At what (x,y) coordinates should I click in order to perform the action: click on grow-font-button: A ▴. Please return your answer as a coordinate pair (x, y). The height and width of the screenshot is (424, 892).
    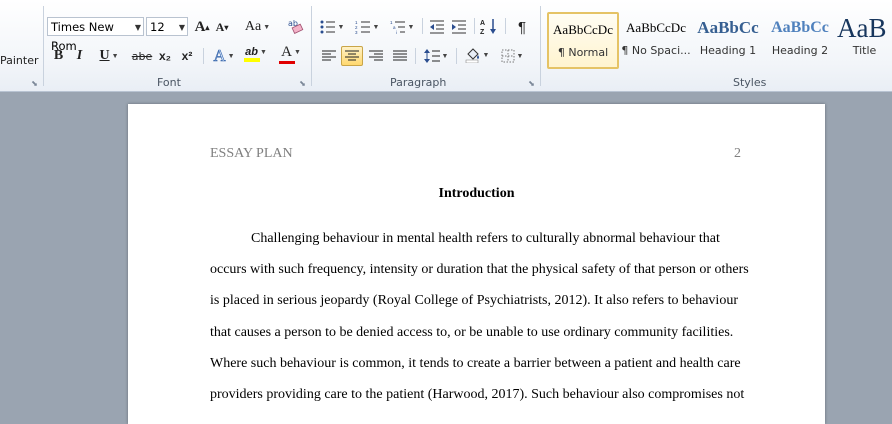
    Looking at the image, I should click on (202, 27).